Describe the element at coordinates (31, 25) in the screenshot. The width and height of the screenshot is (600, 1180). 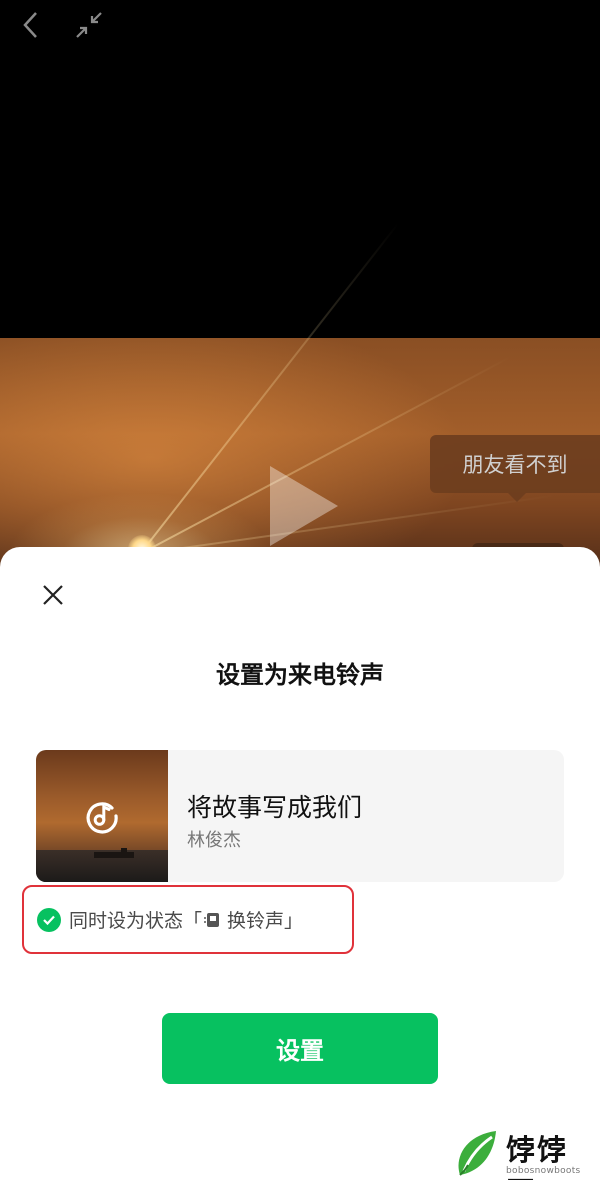
I see `back-icon` at that location.